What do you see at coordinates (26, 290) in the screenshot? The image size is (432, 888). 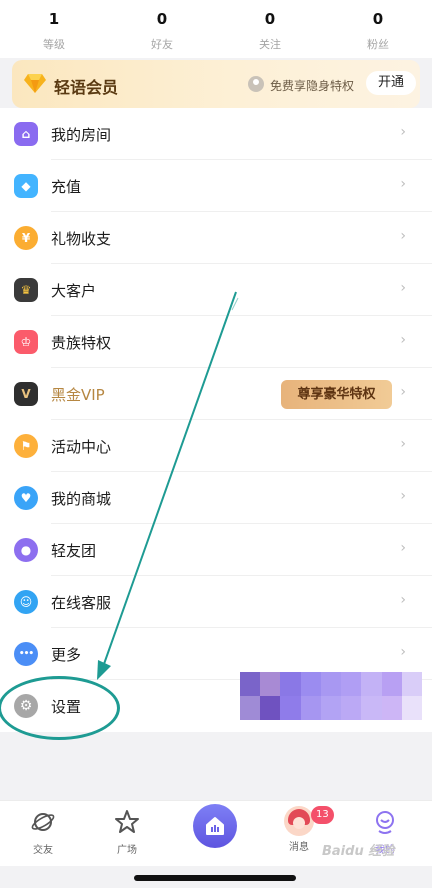 I see `crown-icon: ♛` at bounding box center [26, 290].